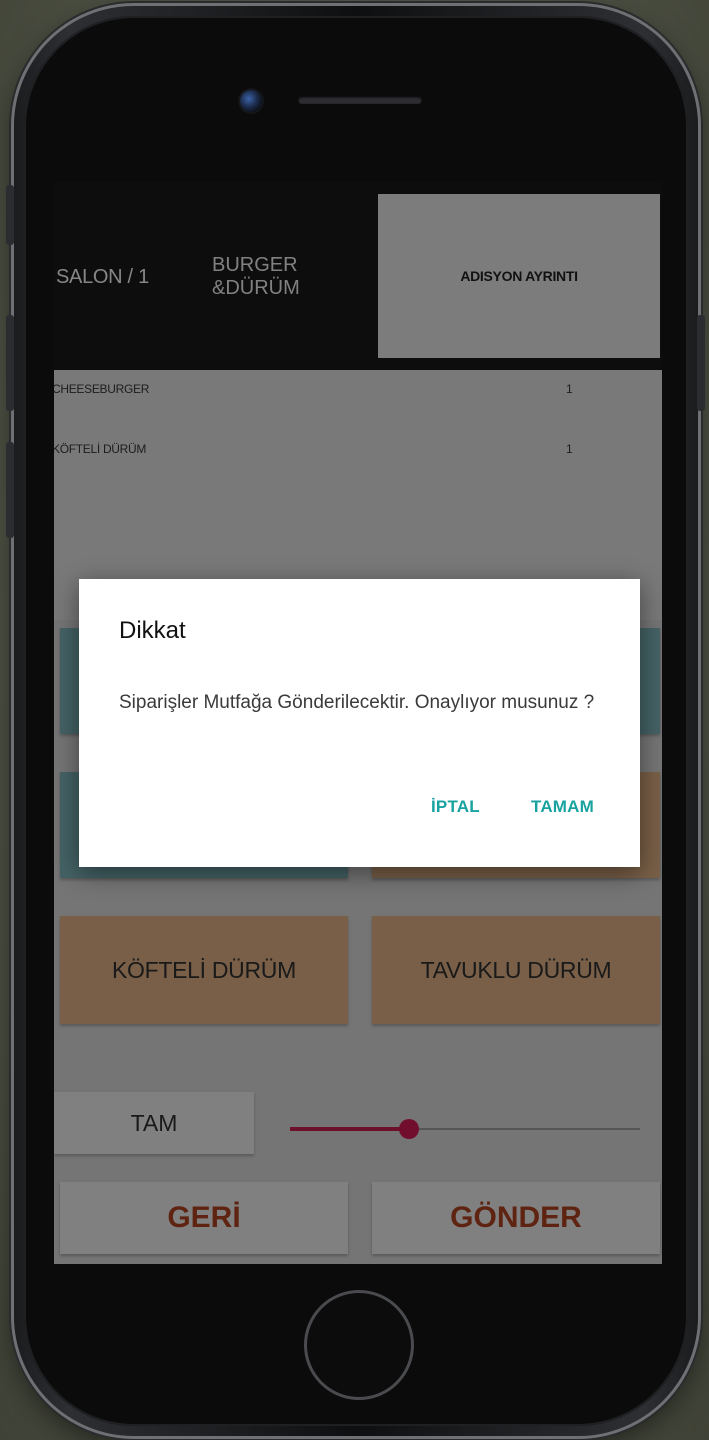 The width and height of the screenshot is (709, 1440). What do you see at coordinates (152, 630) in the screenshot?
I see `dialog-title: Dikkat` at bounding box center [152, 630].